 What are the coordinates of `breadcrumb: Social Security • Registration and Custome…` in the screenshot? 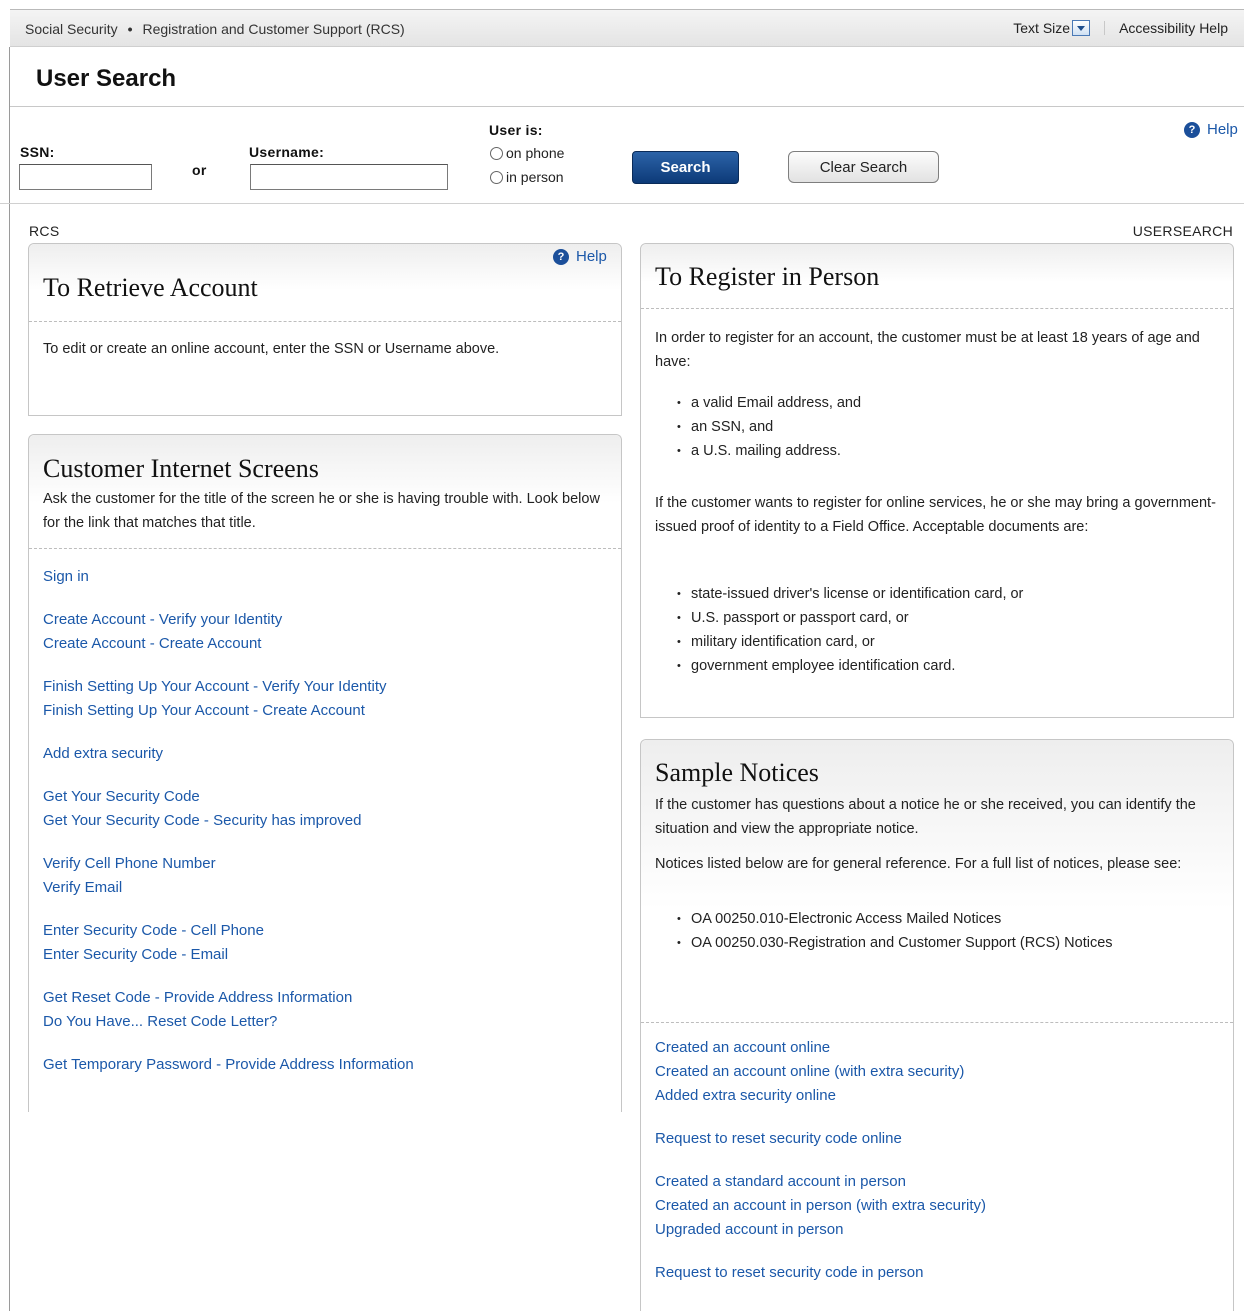 It's located at (215, 29).